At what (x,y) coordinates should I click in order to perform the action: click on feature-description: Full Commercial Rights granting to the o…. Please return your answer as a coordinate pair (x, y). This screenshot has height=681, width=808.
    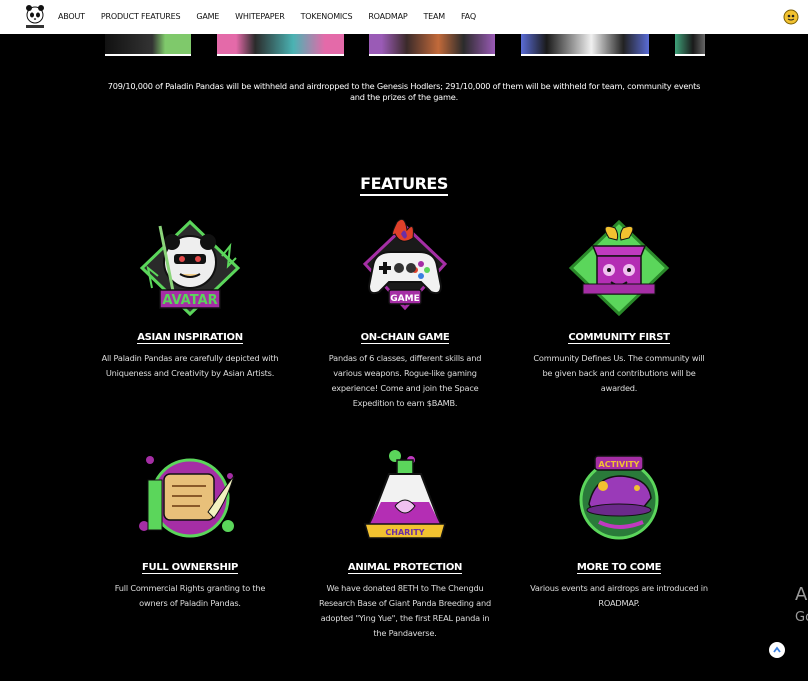
    Looking at the image, I should click on (190, 595).